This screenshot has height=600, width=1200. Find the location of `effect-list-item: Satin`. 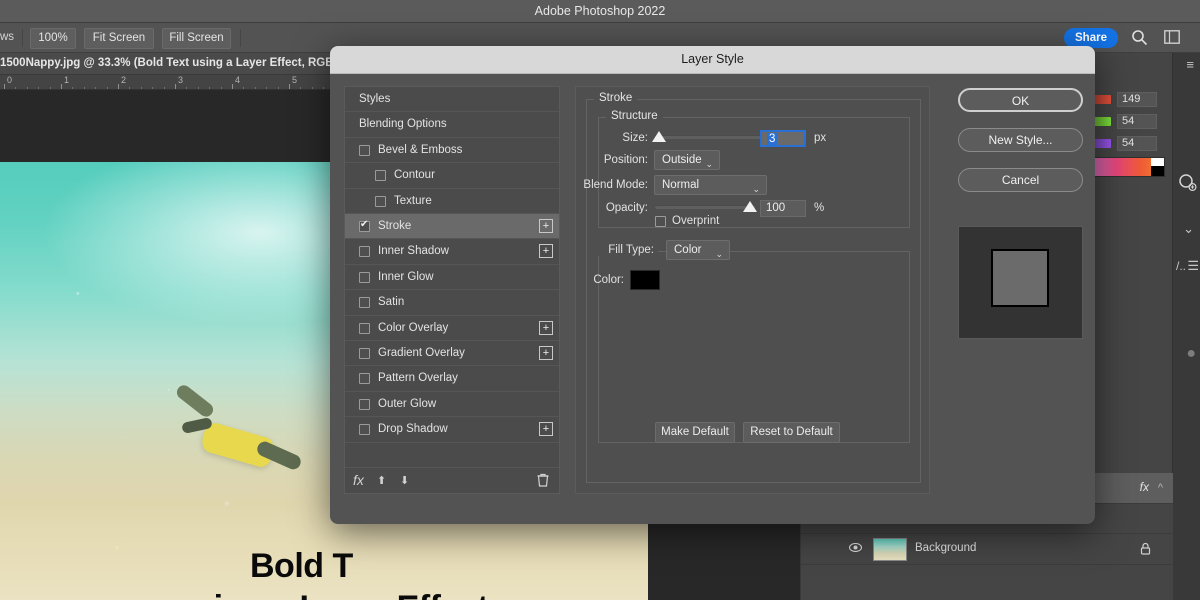

effect-list-item: Satin is located at coordinates (452, 303).